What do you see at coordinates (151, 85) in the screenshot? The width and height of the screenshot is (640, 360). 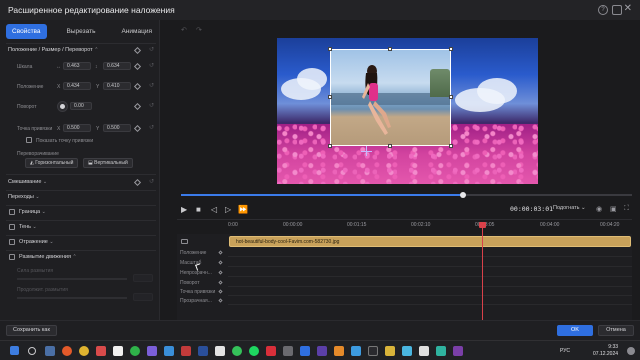 I see `position-reset-icon: ↺` at bounding box center [151, 85].